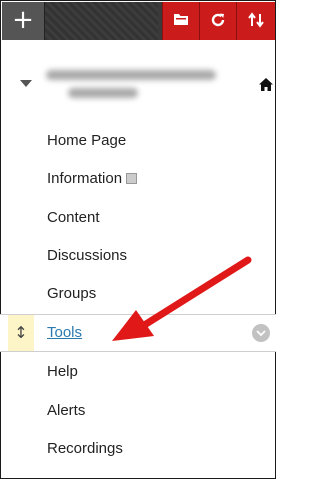 This screenshot has height=479, width=320. What do you see at coordinates (21, 333) in the screenshot?
I see `drag-handle-icon: ↕` at bounding box center [21, 333].